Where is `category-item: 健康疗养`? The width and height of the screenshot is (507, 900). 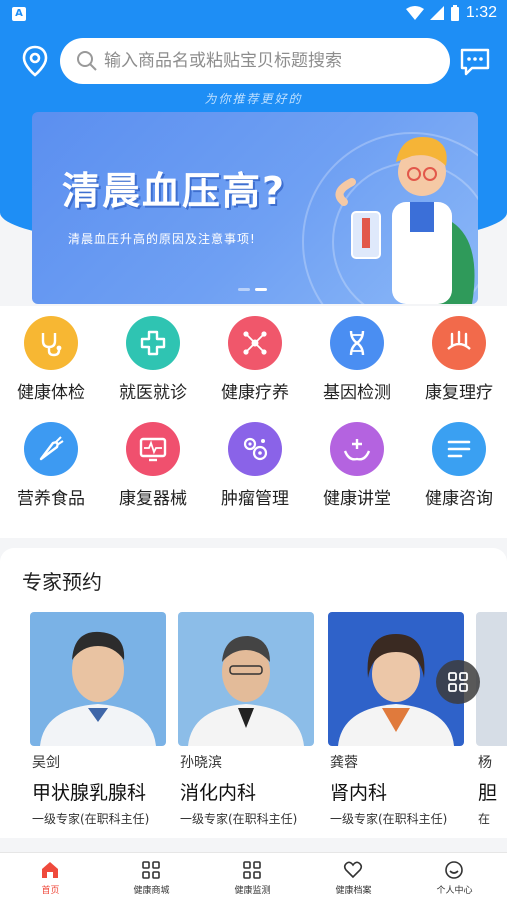
category-item: 健康疗养 is located at coordinates (254, 358).